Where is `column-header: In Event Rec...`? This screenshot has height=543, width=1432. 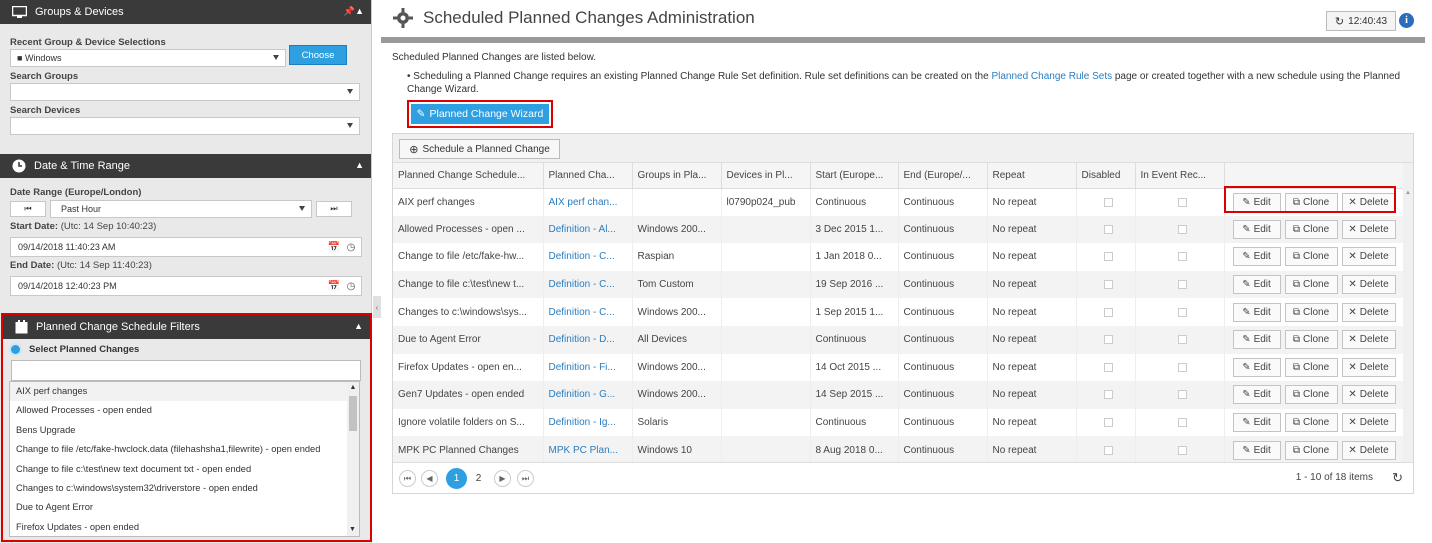
column-header: In Event Rec... is located at coordinates (1180, 176).